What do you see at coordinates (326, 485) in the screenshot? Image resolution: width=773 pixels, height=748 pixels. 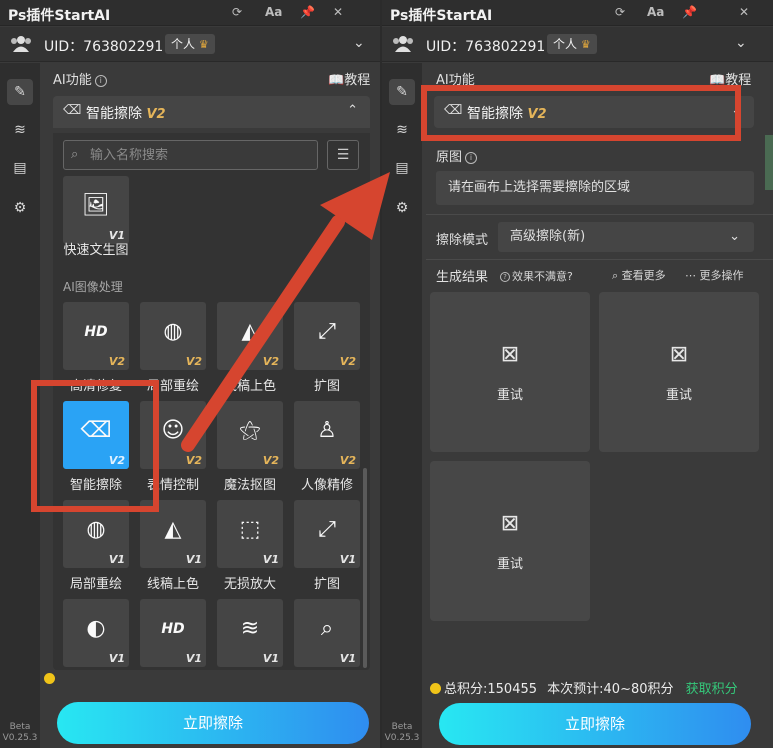 I see `tile-label: 人像精修` at bounding box center [326, 485].